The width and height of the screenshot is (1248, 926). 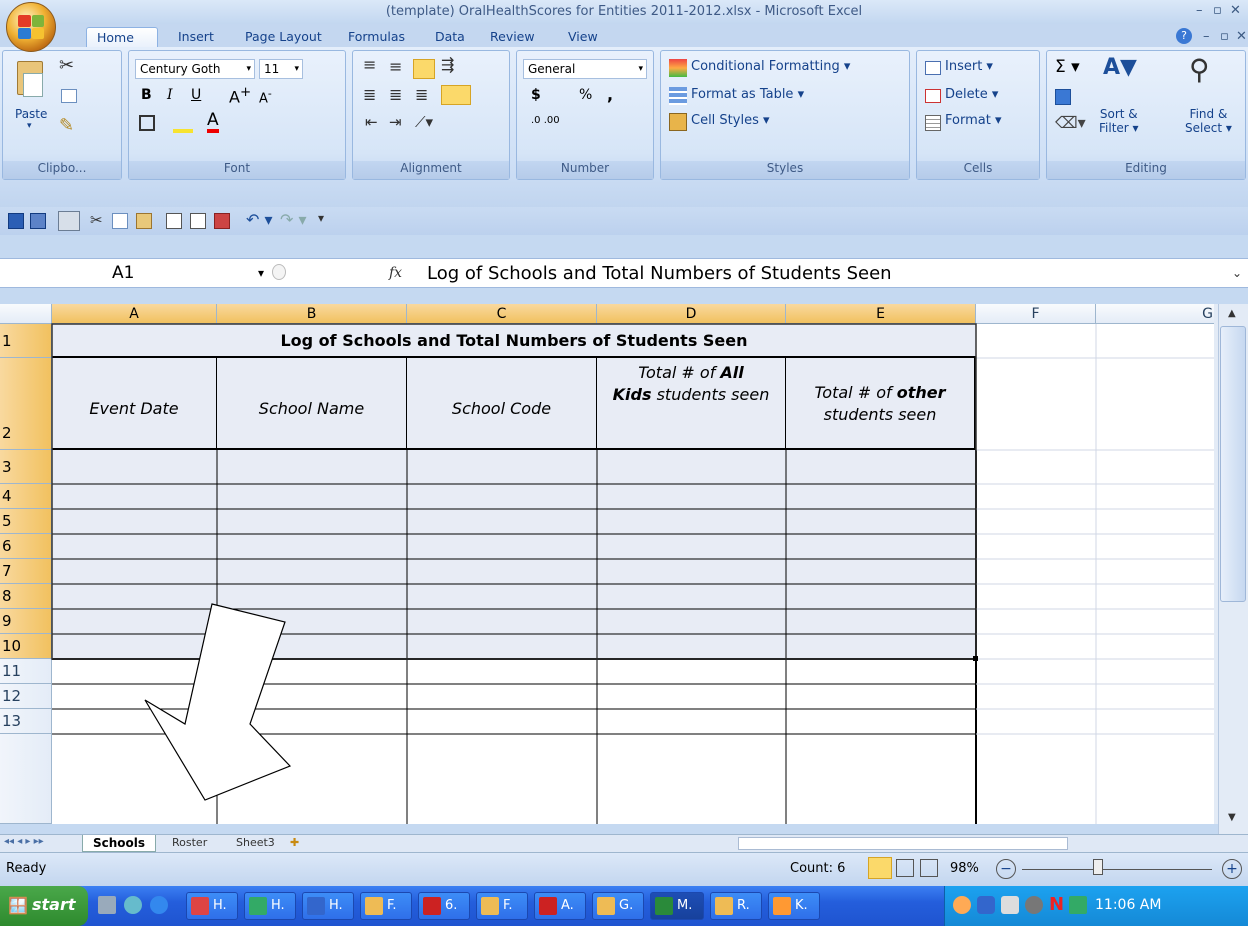 What do you see at coordinates (424, 122) in the screenshot?
I see `orientation-icon: ⟋▾` at bounding box center [424, 122].